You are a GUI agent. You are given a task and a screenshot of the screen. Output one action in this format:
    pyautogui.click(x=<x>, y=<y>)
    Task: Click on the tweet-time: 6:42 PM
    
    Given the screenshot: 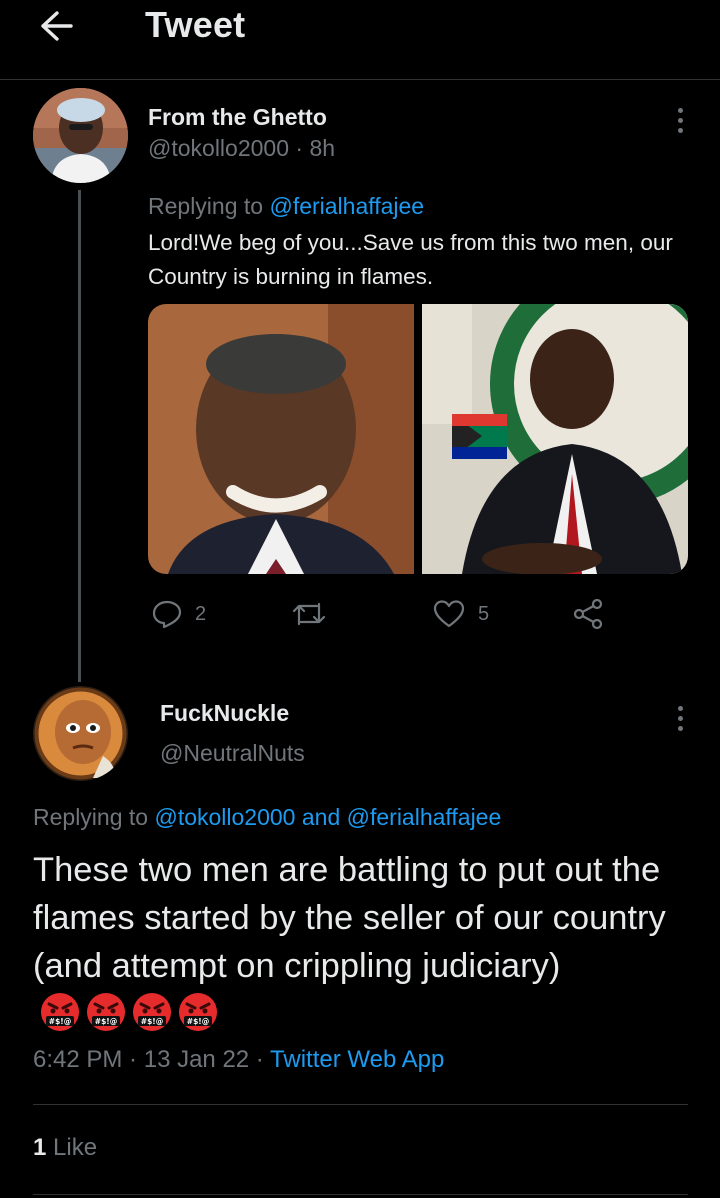 What is the action you would take?
    pyautogui.click(x=77, y=1059)
    